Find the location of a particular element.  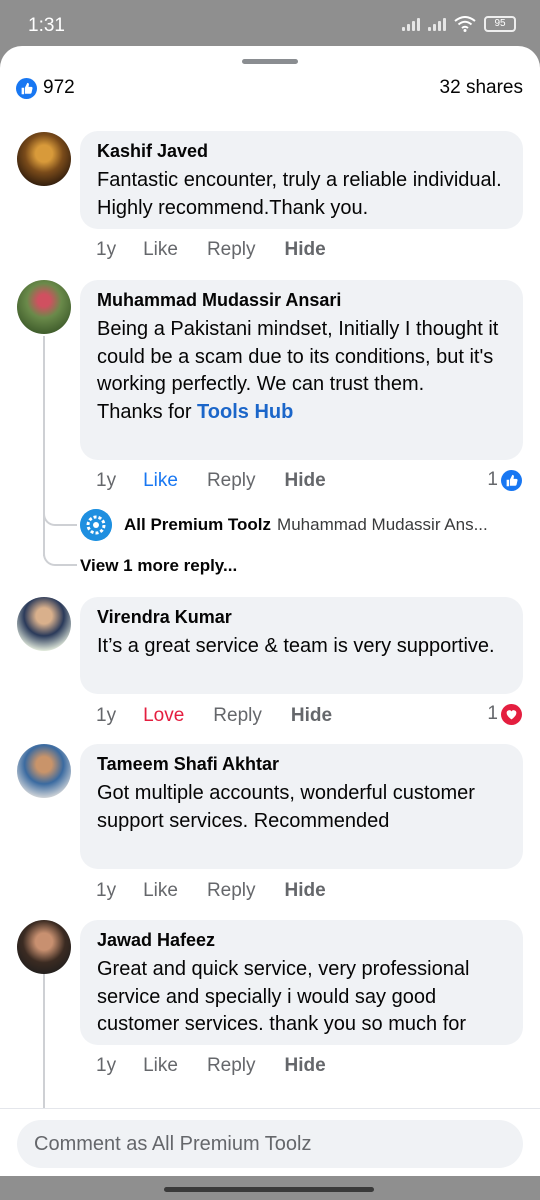

comment-text-line: Thanks for Tools Hub is located at coordinates (302, 413).